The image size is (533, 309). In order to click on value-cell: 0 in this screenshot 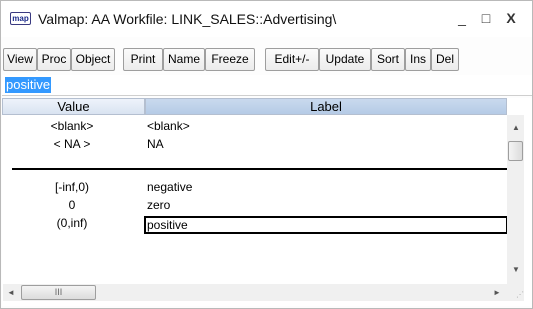, I will do `click(72, 205)`.